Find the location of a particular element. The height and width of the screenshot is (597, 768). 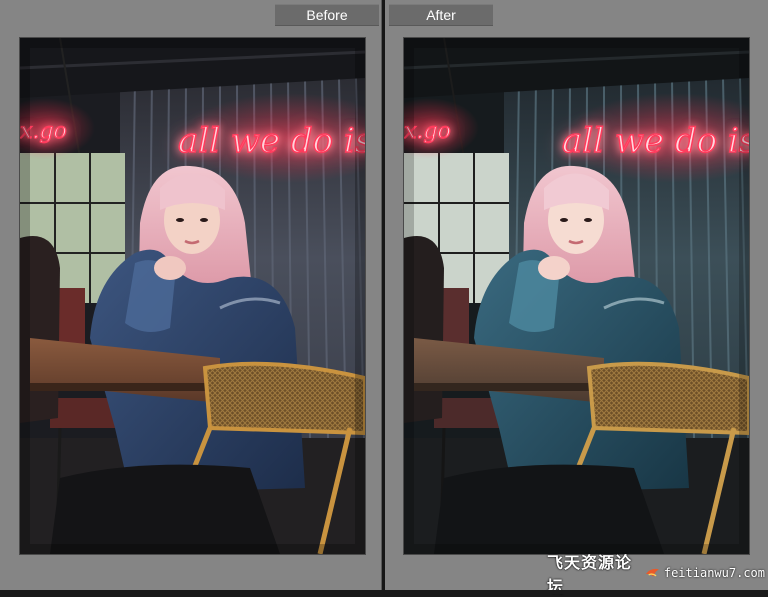

bird-logo-icon is located at coordinates (652, 572).